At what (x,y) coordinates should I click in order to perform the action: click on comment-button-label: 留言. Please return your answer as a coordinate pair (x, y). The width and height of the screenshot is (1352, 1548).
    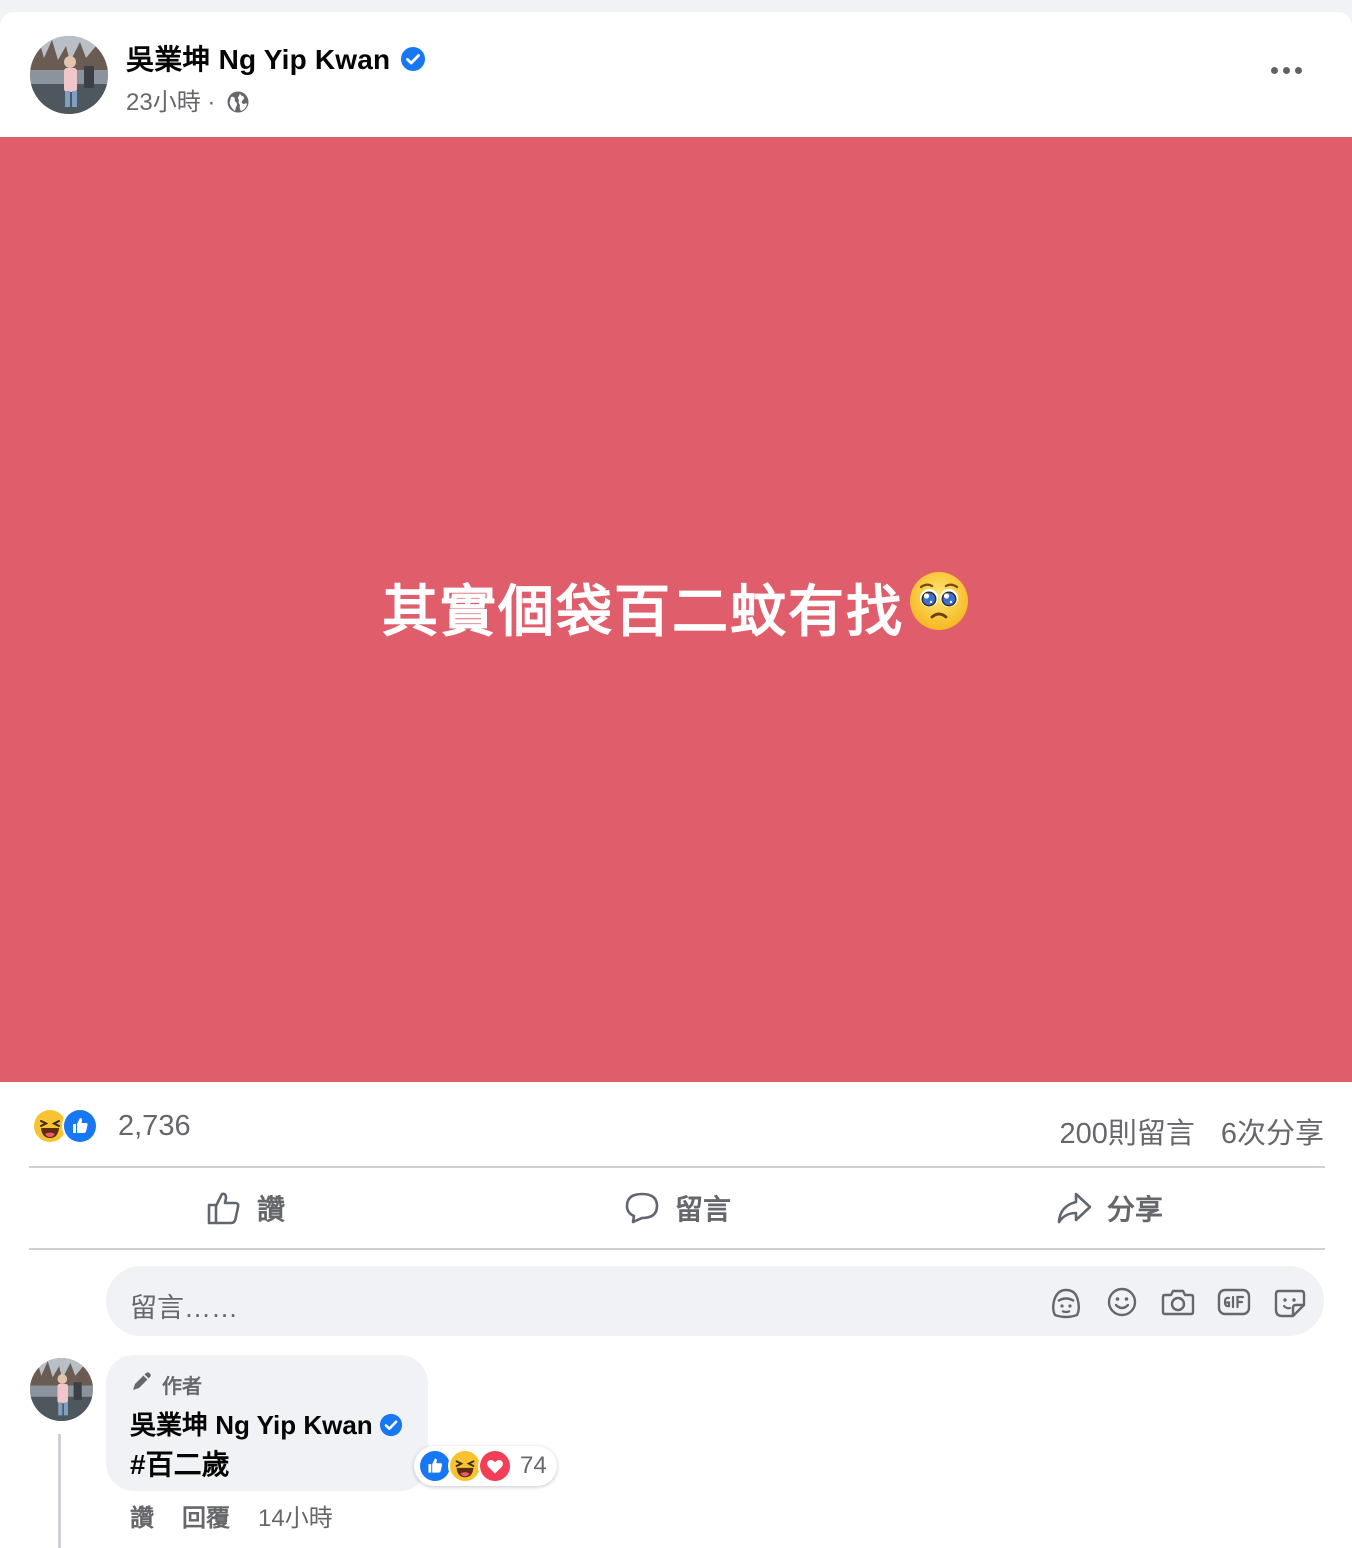
    Looking at the image, I should click on (702, 1209).